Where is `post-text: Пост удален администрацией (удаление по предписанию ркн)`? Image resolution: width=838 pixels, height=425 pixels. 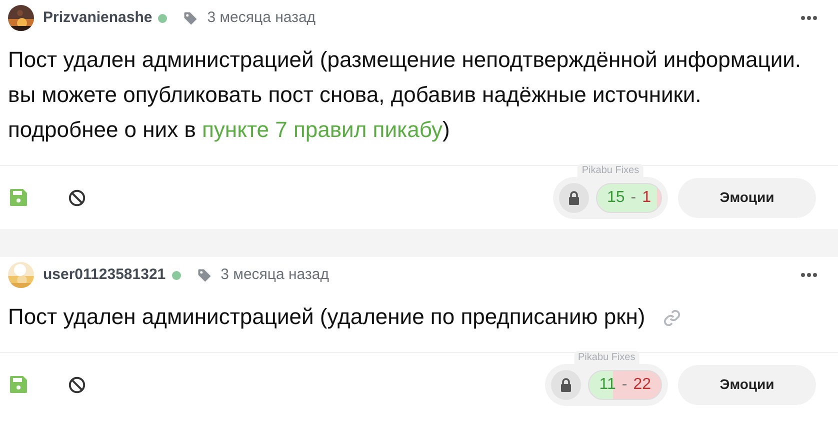
post-text: Пост удален администрацией (удаление по предписанию ркн) is located at coordinates (345, 316).